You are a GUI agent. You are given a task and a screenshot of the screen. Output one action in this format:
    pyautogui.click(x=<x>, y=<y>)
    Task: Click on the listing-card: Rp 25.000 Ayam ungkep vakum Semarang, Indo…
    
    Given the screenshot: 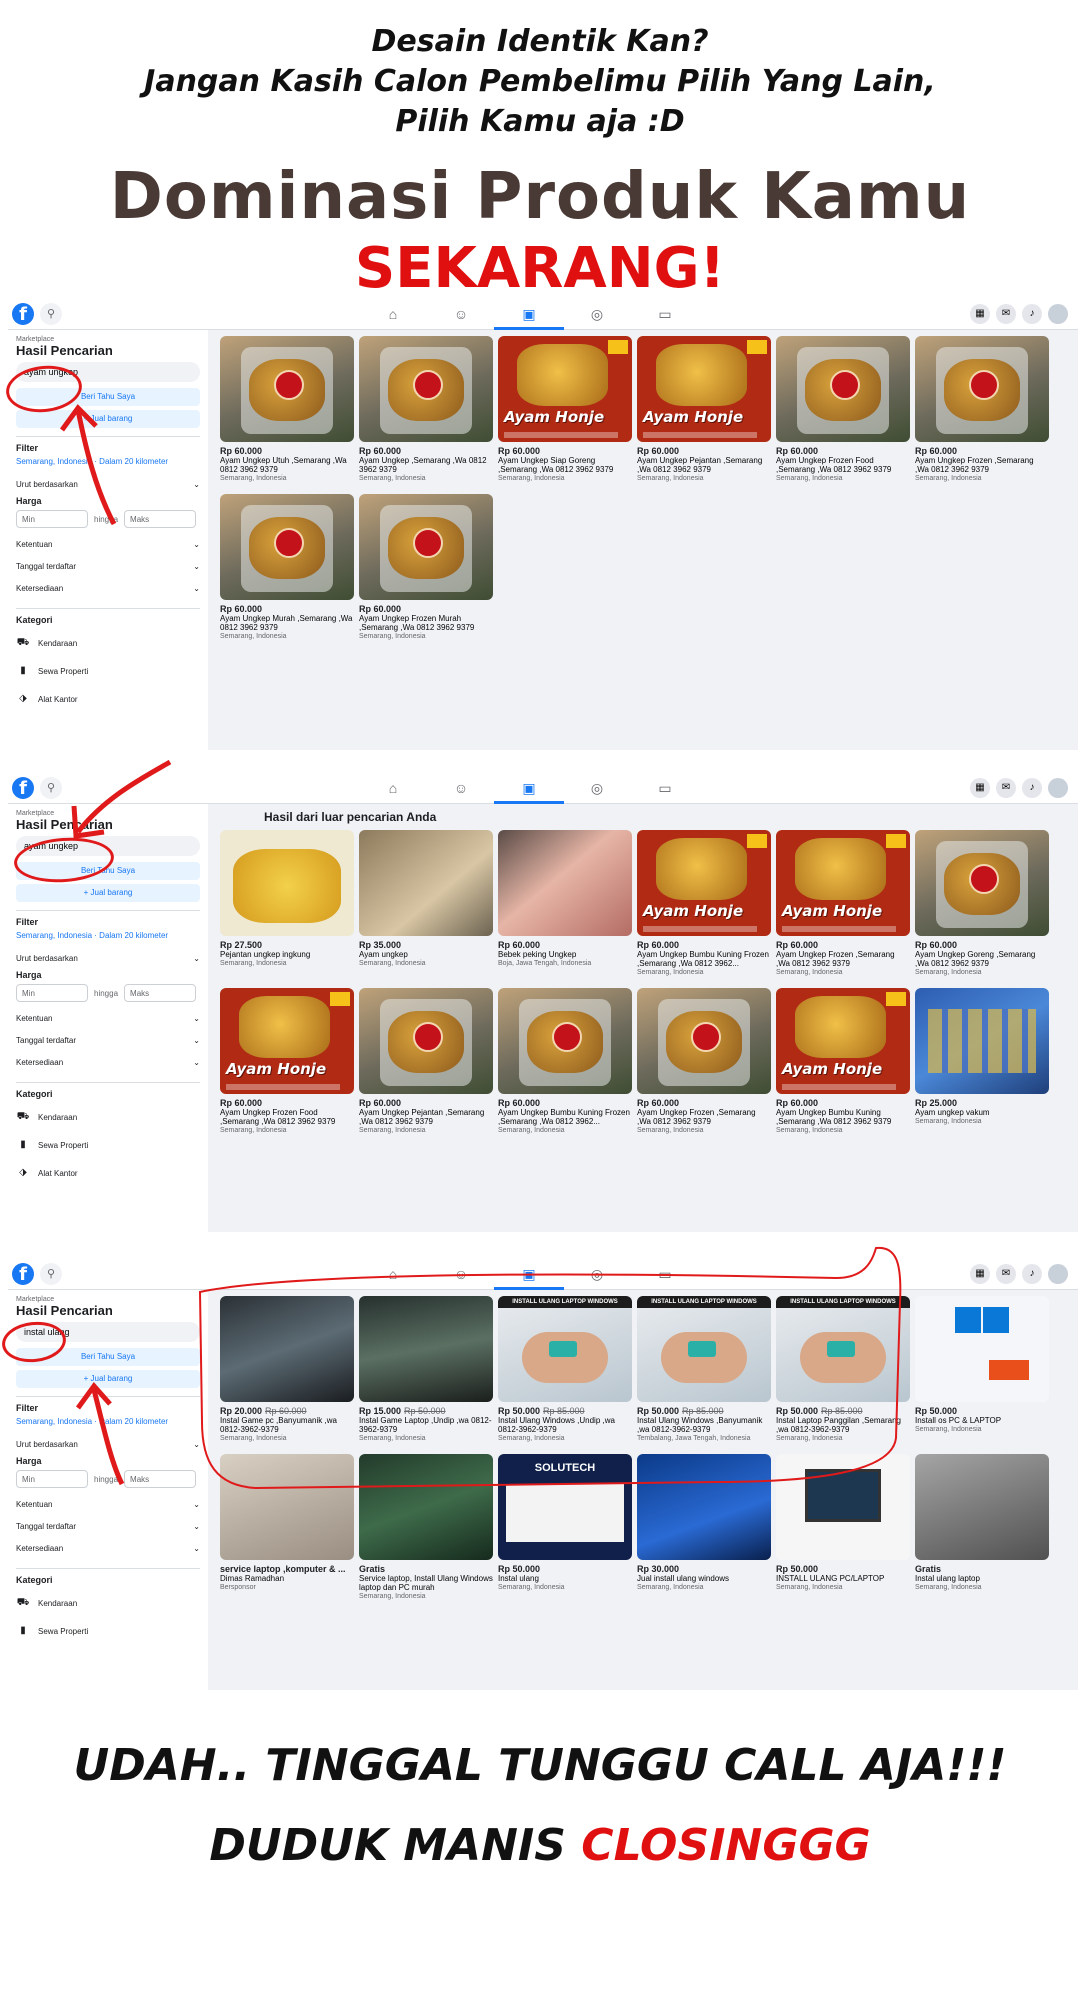 What is the action you would take?
    pyautogui.click(x=982, y=1065)
    